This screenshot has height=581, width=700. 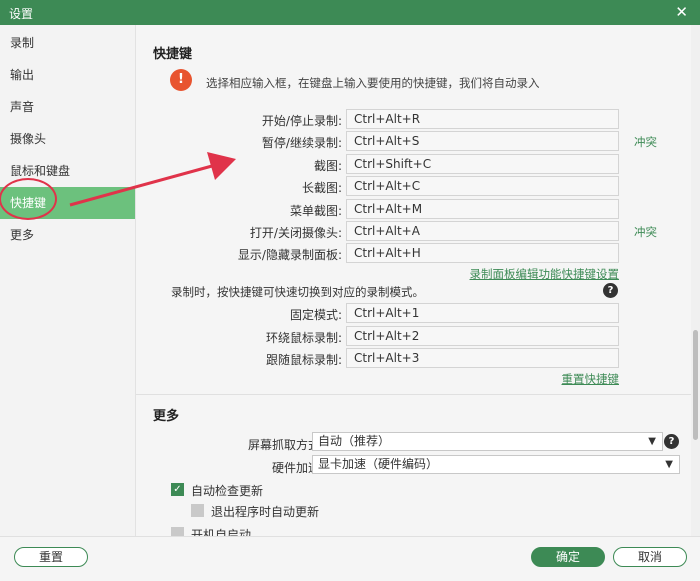 I want to click on hotkey-input-menu-screenshot: Ctrl+Alt+M, so click(x=482, y=209).